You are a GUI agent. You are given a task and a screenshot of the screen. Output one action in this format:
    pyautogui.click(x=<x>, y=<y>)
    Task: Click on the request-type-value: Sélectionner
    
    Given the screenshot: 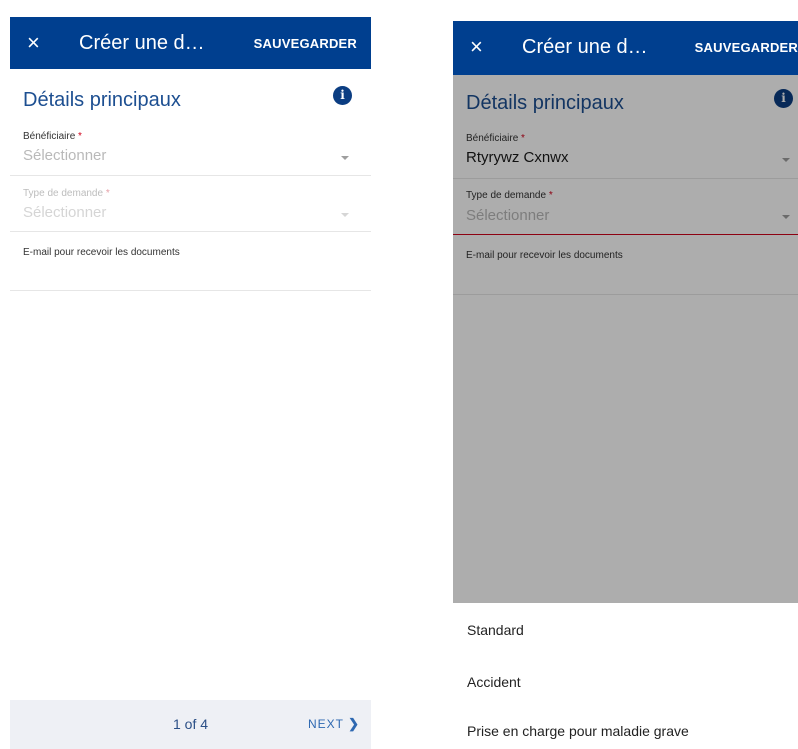 What is the action you would take?
    pyautogui.click(x=65, y=212)
    